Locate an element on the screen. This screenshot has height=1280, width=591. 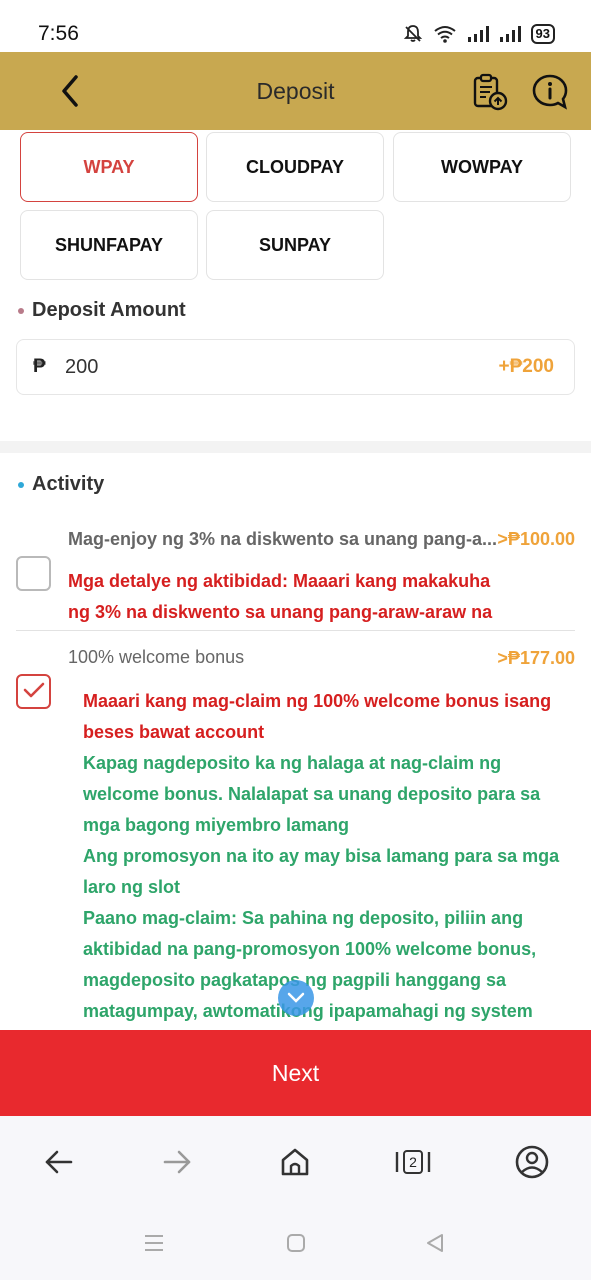
pay-option-shunfapay: SHUNFAPAY is located at coordinates (109, 245).